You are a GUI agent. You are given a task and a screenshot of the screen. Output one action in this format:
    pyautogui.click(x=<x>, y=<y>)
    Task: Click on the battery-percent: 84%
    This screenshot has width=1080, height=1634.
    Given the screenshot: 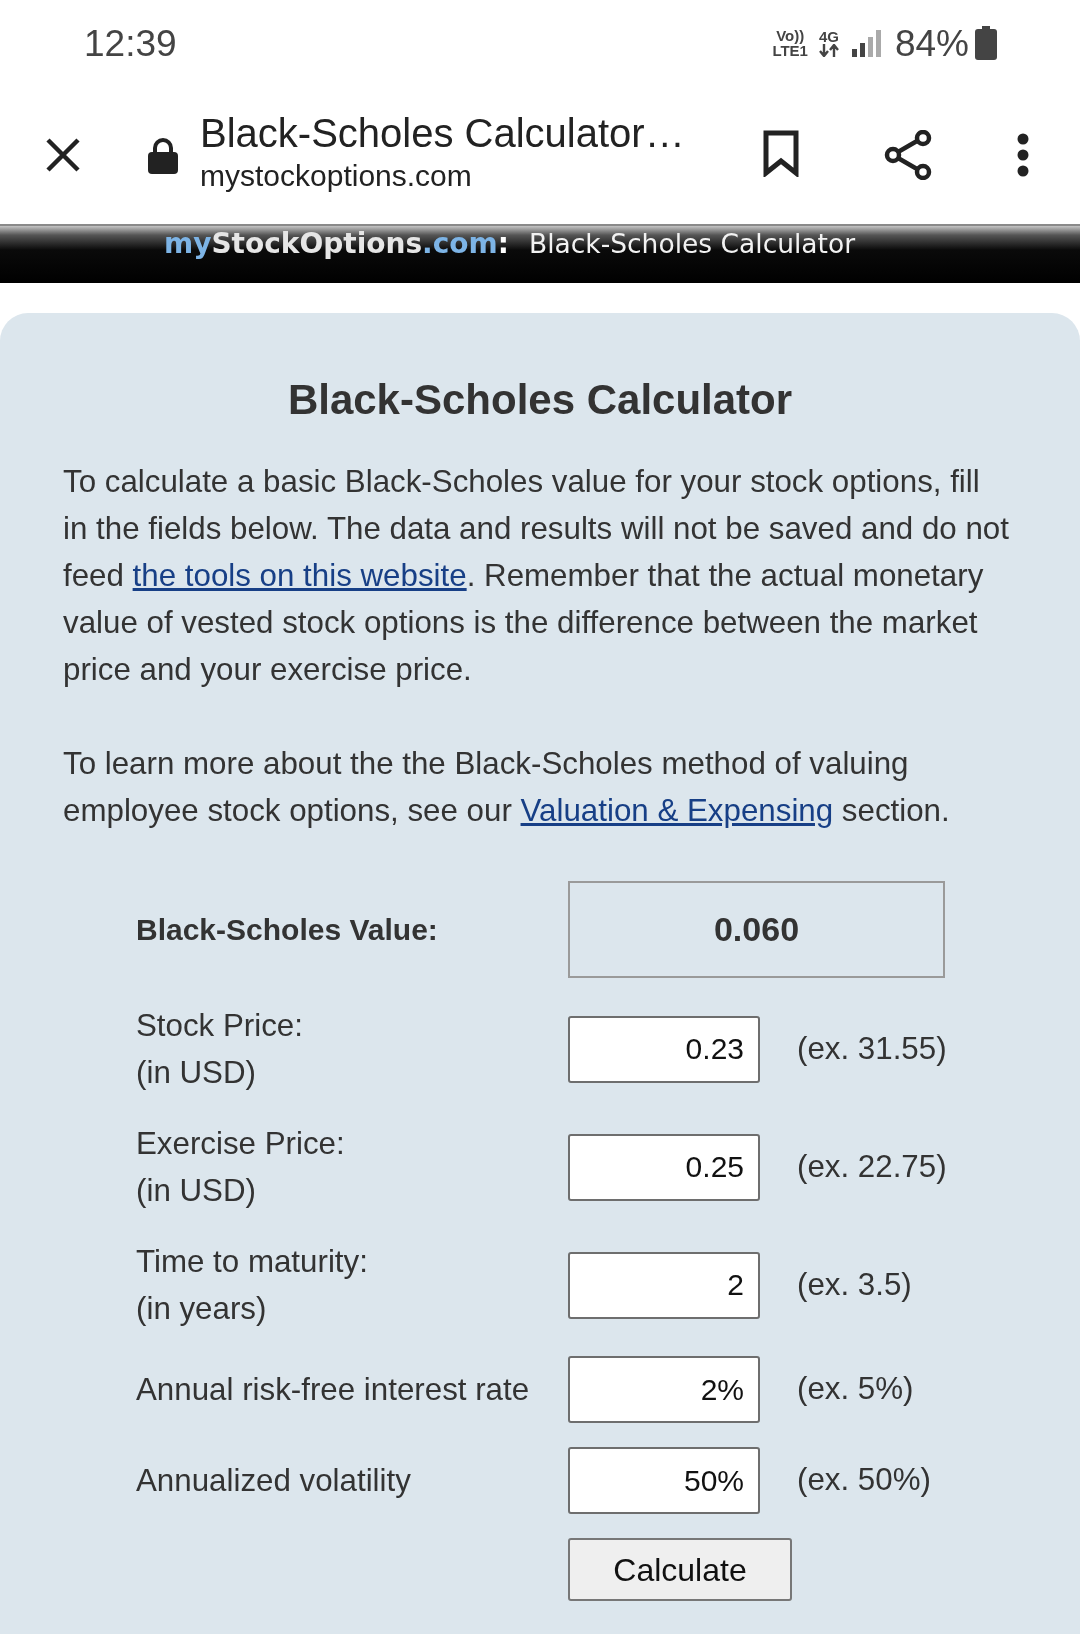 What is the action you would take?
    pyautogui.click(x=931, y=43)
    